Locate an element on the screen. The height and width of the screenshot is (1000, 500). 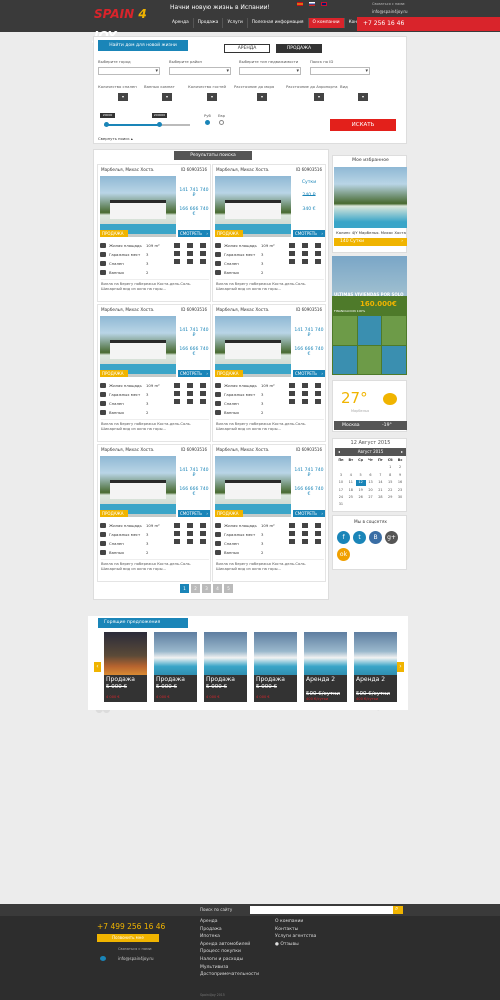
twitter-icon: t is located at coordinates (359, 537).